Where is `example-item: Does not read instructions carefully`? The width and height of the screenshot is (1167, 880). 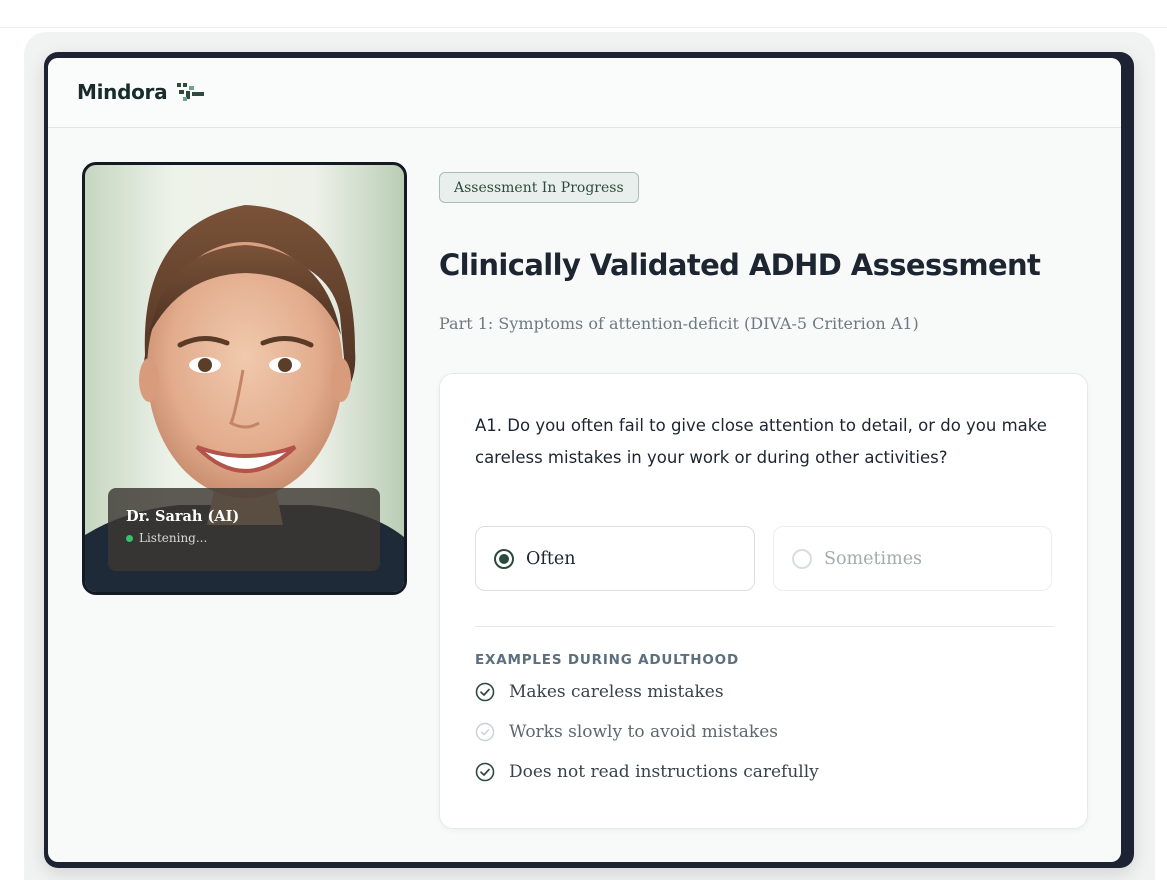
example-item: Does not read instructions carefully is located at coordinates (647, 772).